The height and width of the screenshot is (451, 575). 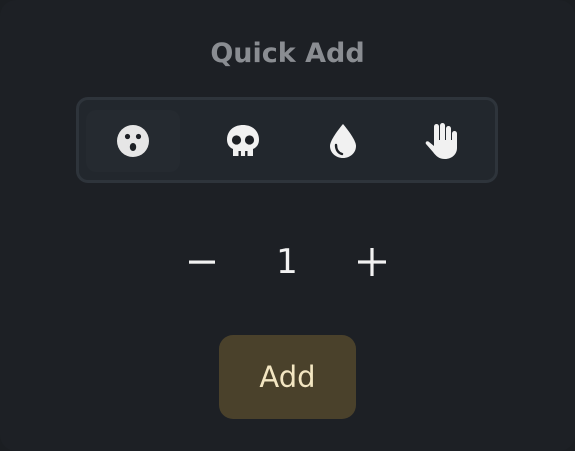 I want to click on add-button: Add, so click(x=287, y=377).